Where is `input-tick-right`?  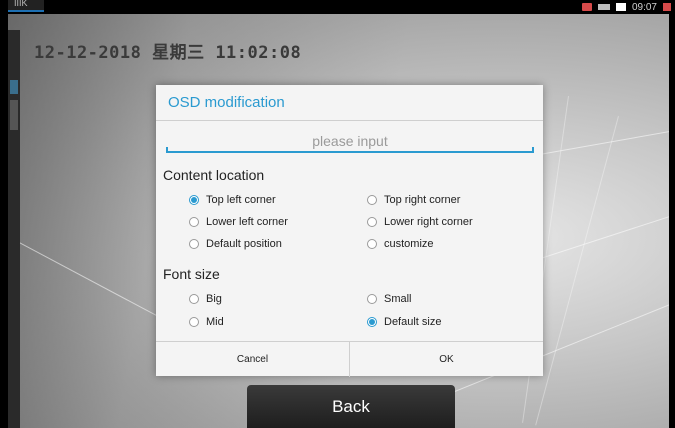 input-tick-right is located at coordinates (533, 150).